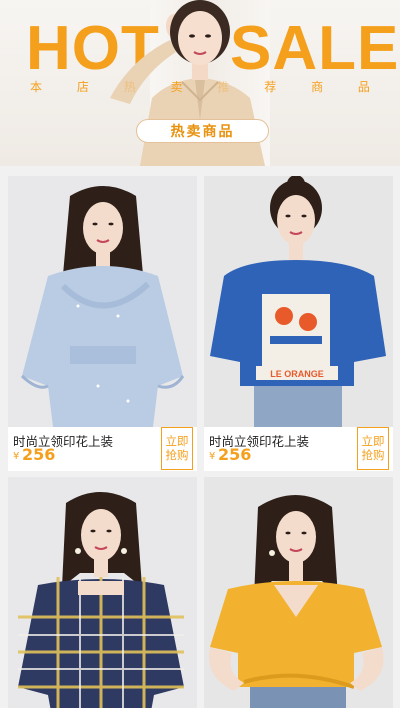 The width and height of the screenshot is (400, 708). Describe the element at coordinates (317, 87) in the screenshot. I see `hero-subtitle-char: 商` at that location.